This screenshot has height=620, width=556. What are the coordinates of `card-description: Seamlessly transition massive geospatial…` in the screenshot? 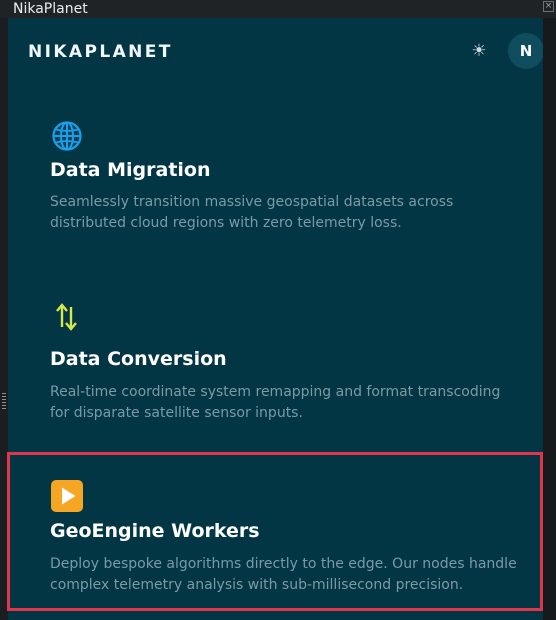 It's located at (252, 212).